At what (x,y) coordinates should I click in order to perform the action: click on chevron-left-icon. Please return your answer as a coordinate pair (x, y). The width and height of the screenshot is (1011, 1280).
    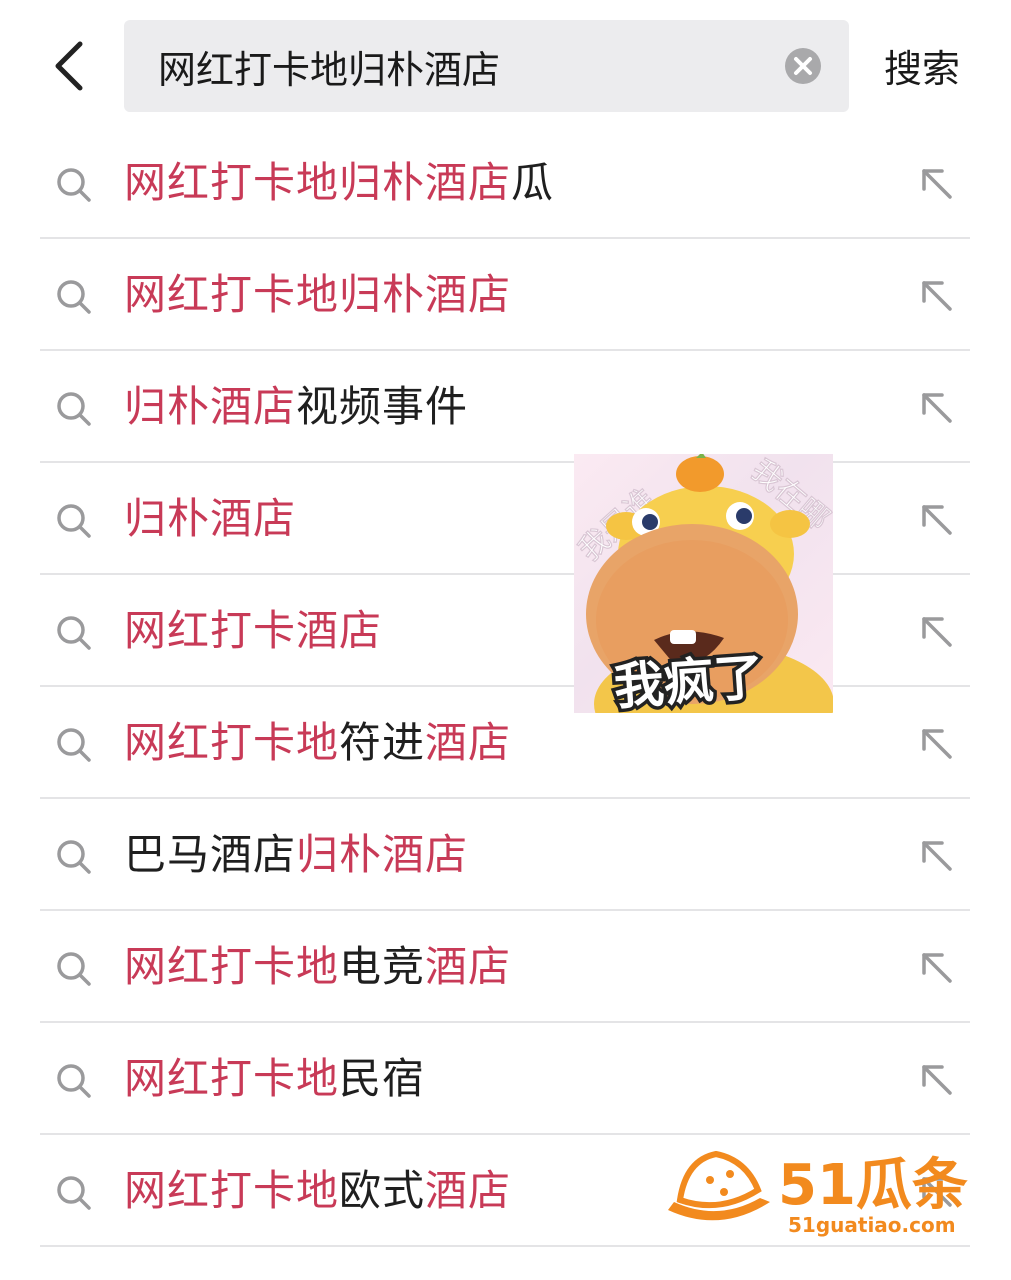
    Looking at the image, I should click on (69, 66).